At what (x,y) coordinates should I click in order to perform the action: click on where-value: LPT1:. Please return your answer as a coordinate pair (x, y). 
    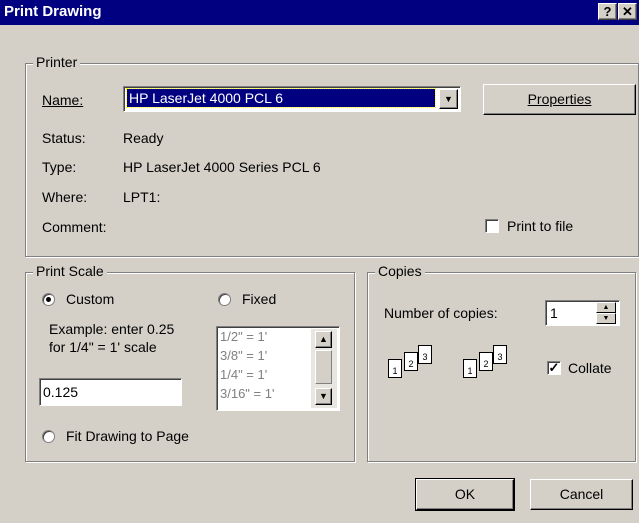
    Looking at the image, I should click on (142, 197).